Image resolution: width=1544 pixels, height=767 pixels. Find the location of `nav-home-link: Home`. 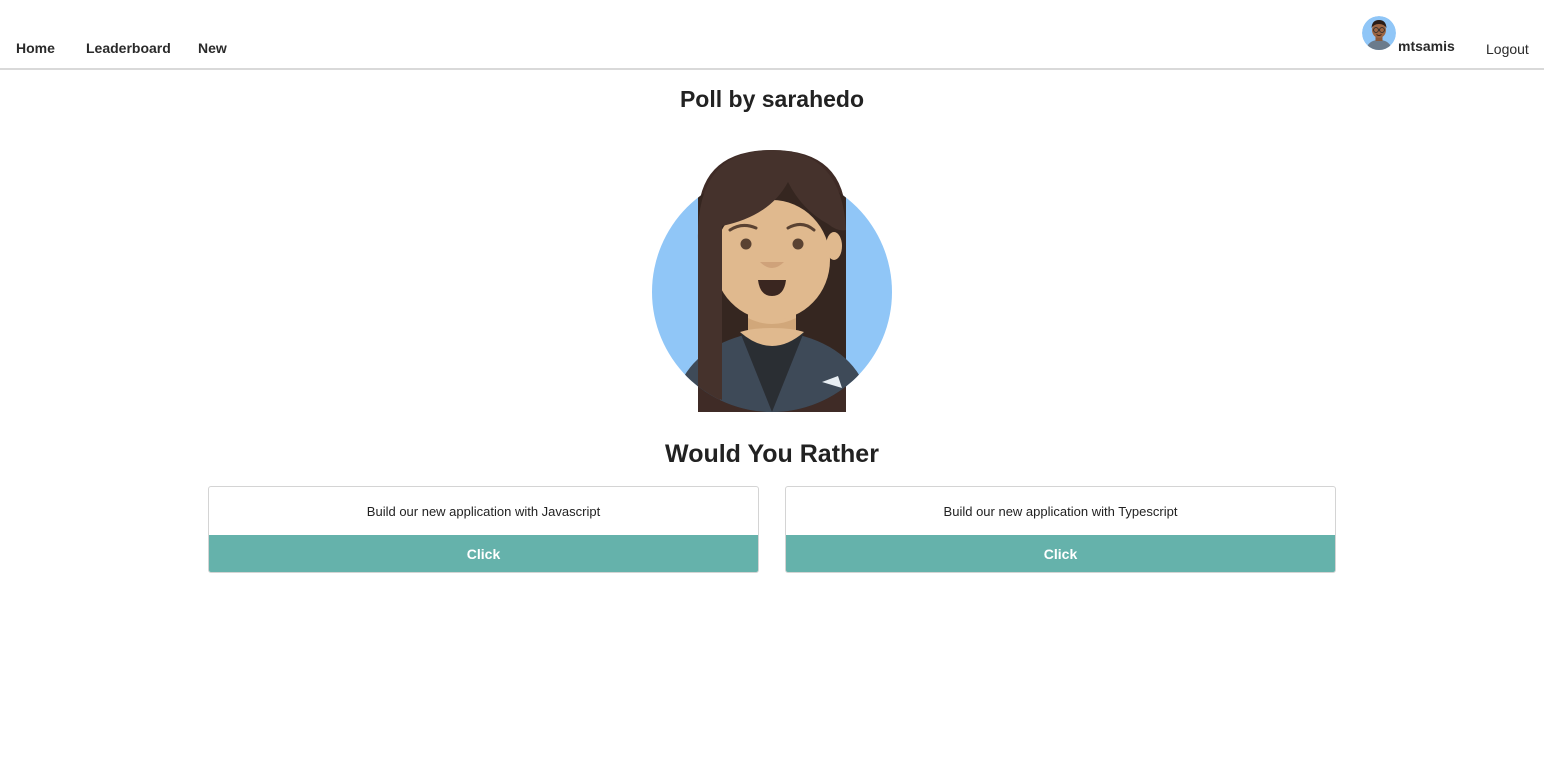

nav-home-link: Home is located at coordinates (35, 48).